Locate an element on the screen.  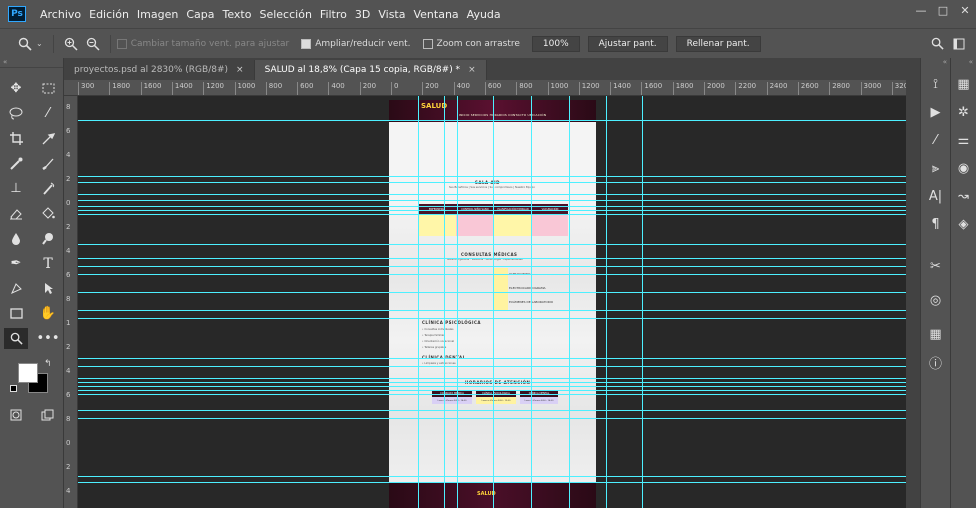
brush-settings-icon: ⁄ is located at coordinates (935, 140).